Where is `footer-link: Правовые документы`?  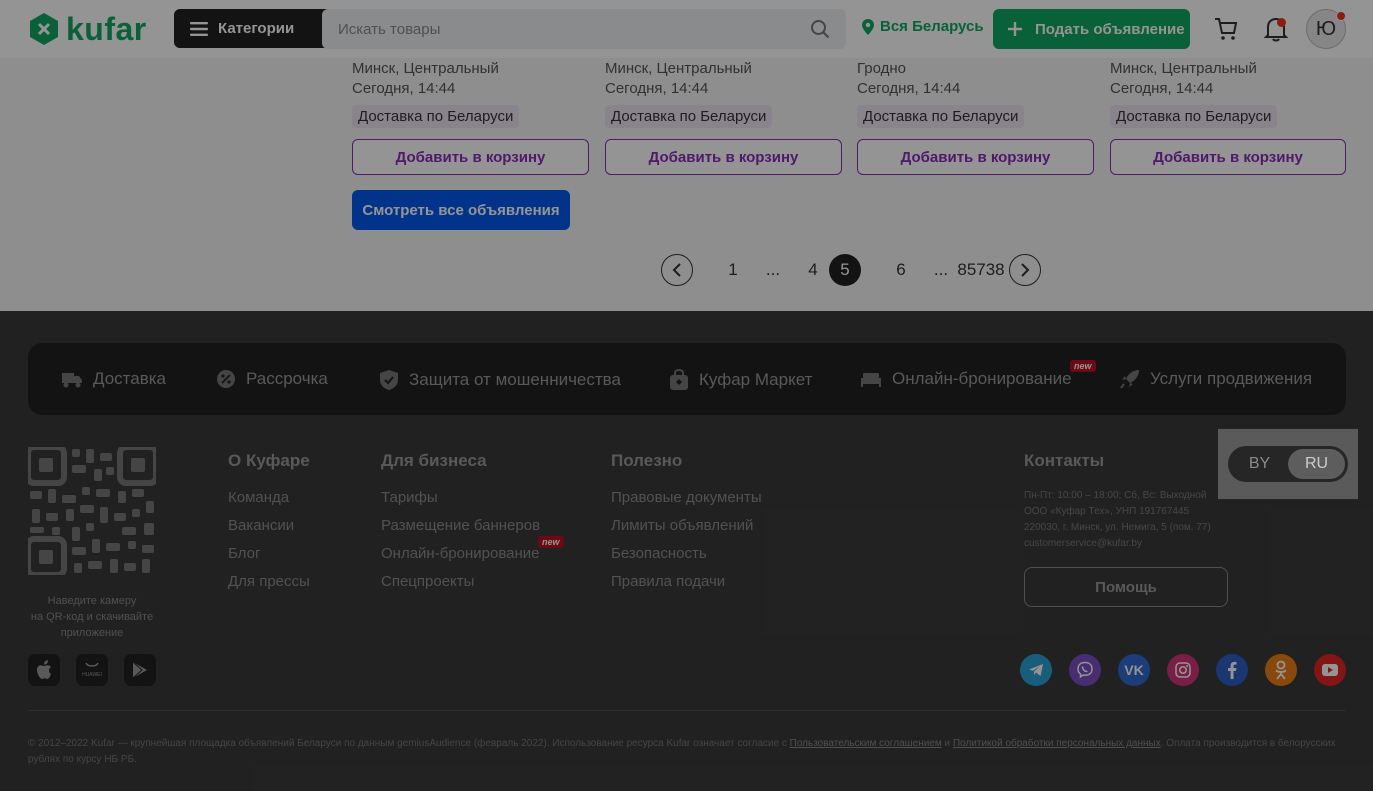
footer-link: Правовые документы is located at coordinates (686, 497).